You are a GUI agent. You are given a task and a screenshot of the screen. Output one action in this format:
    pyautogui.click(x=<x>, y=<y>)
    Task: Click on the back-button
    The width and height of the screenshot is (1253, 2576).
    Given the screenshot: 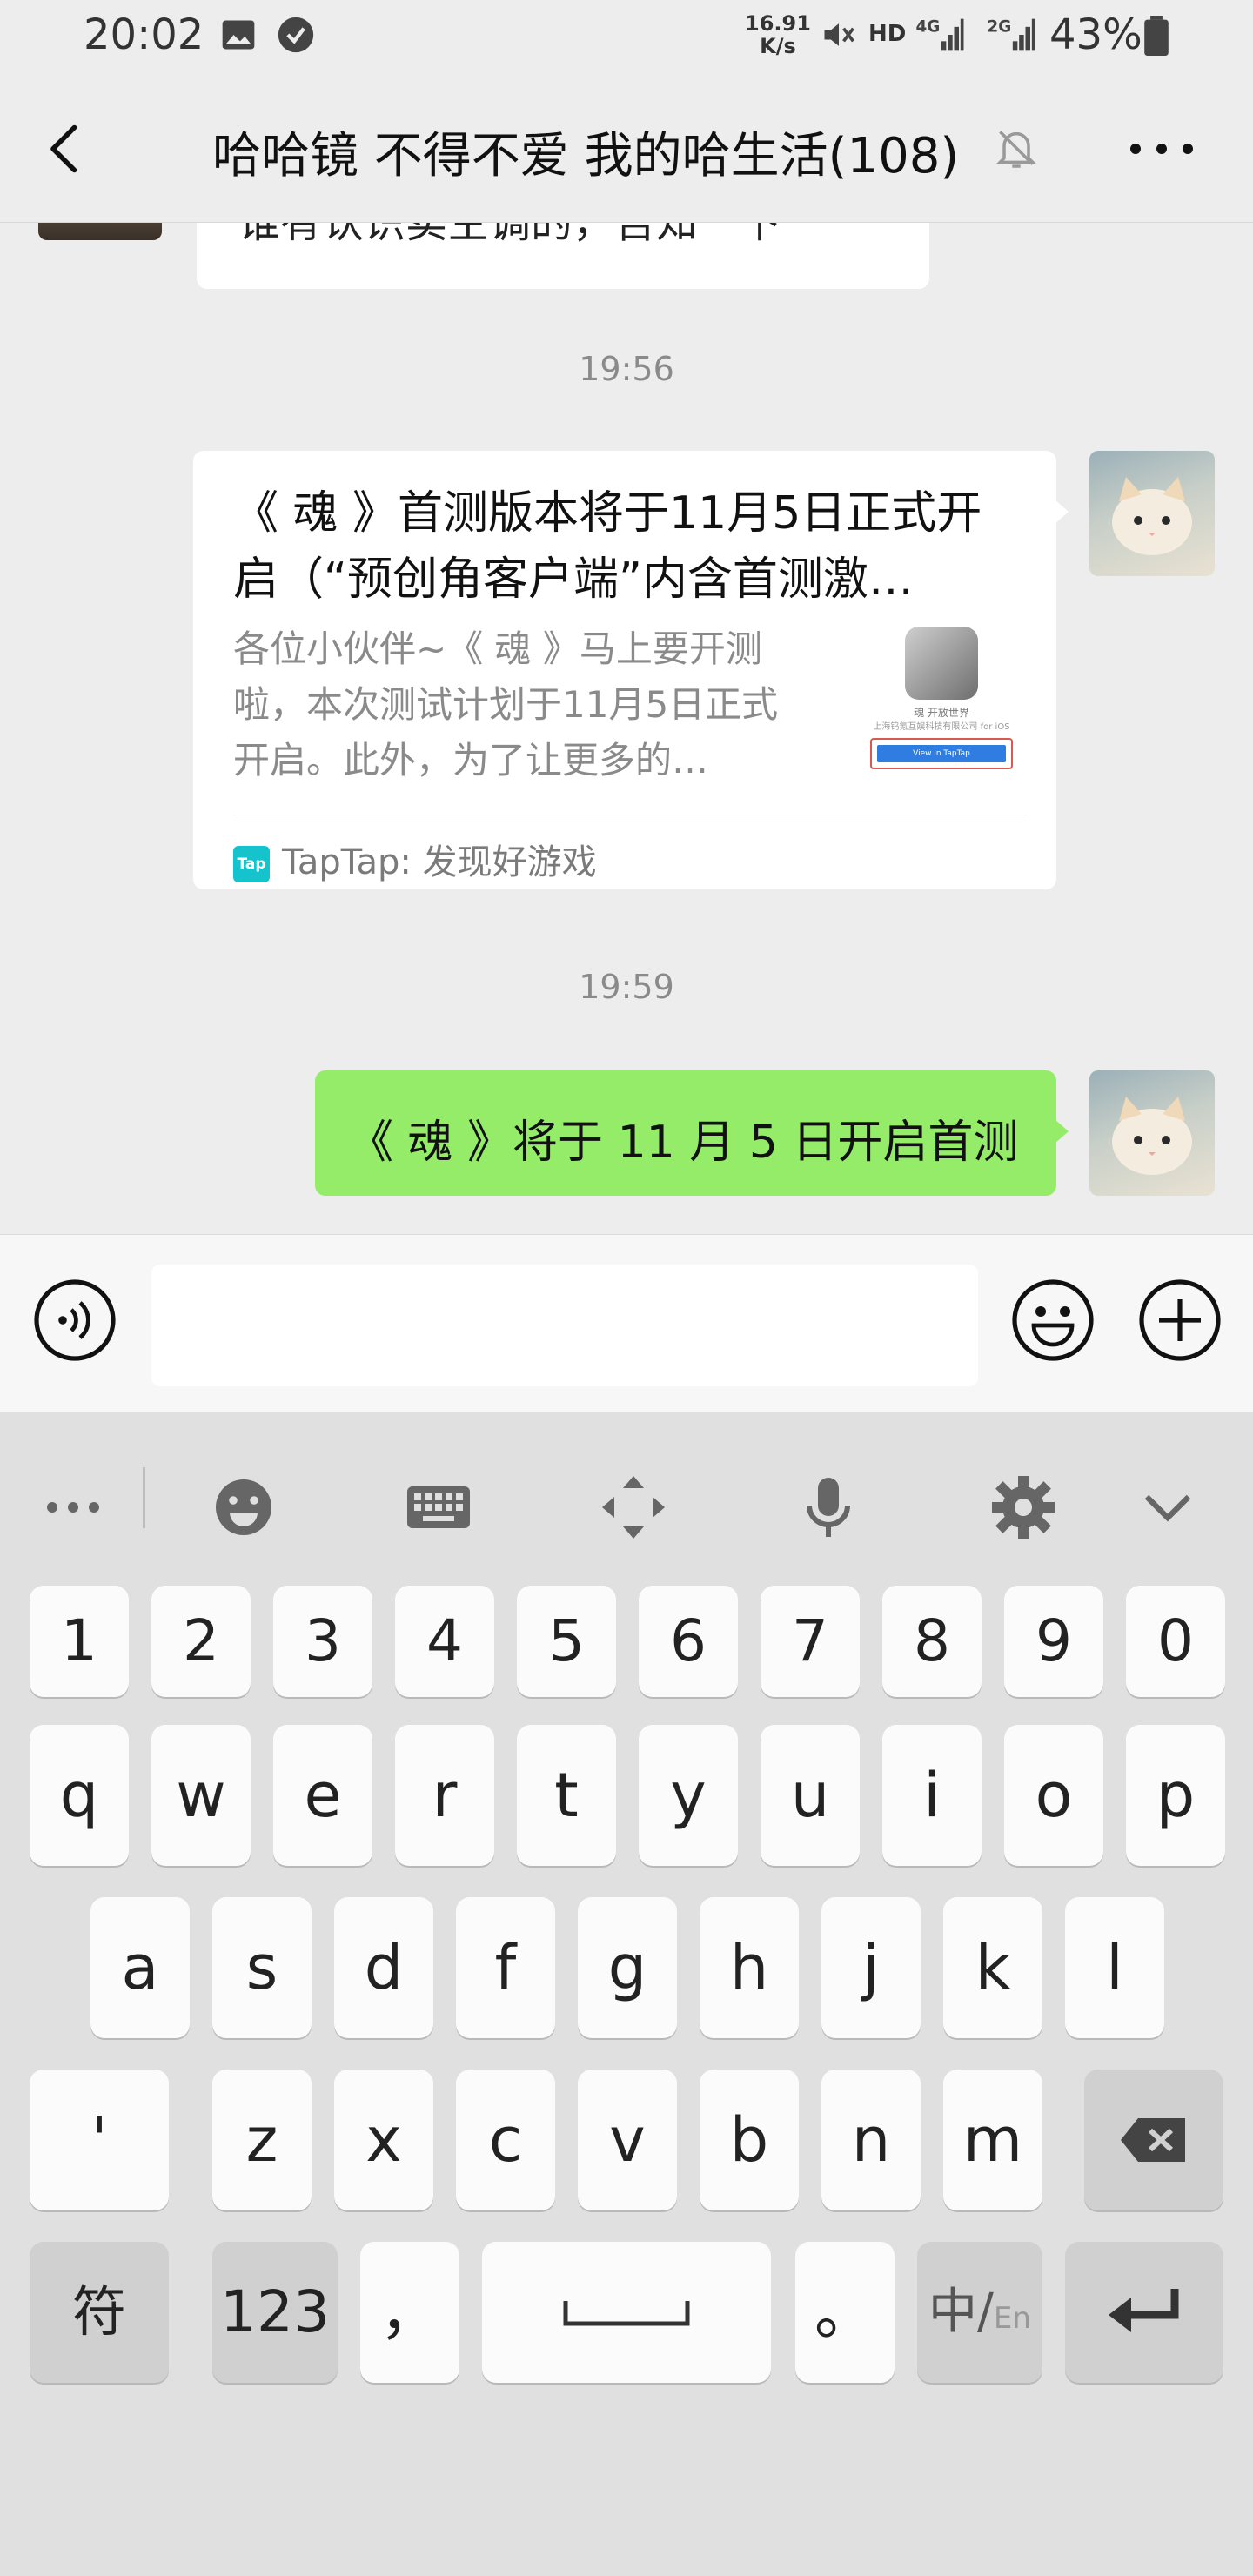 What is the action you would take?
    pyautogui.click(x=65, y=148)
    